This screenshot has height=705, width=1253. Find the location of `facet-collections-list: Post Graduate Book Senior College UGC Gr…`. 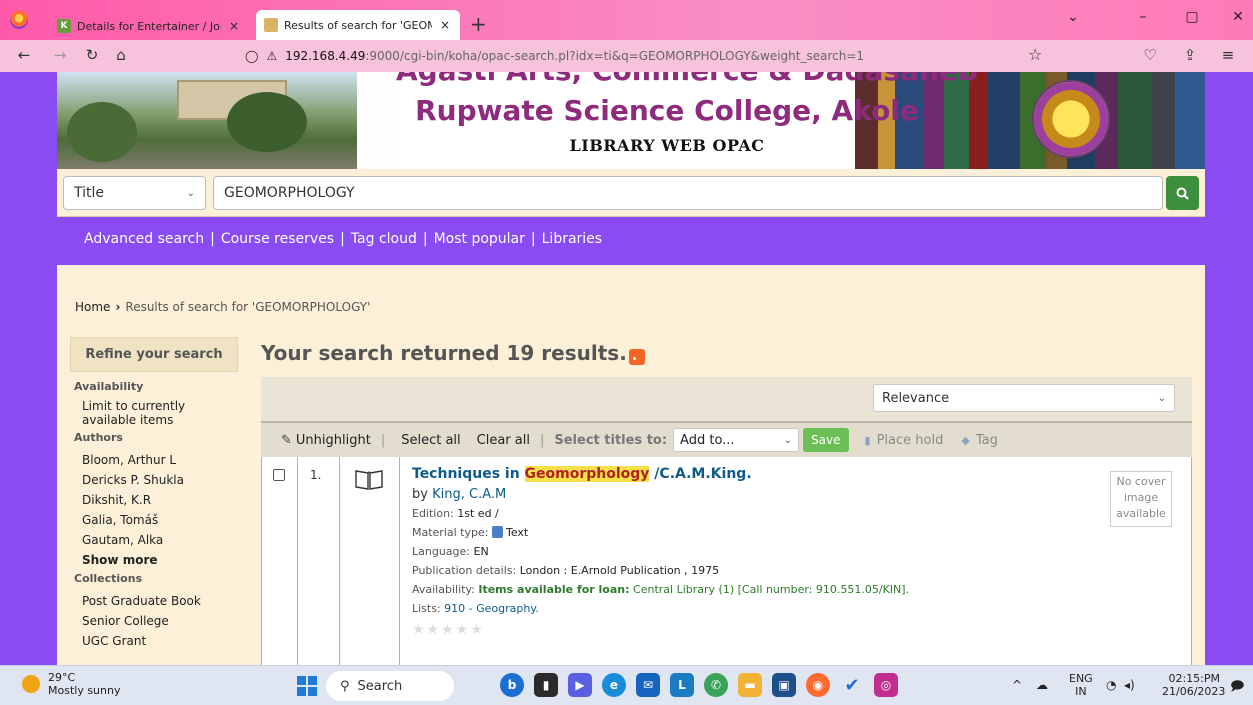

facet-collections-list: Post Graduate Book Senior College UGC Gr… is located at coordinates (154, 620).